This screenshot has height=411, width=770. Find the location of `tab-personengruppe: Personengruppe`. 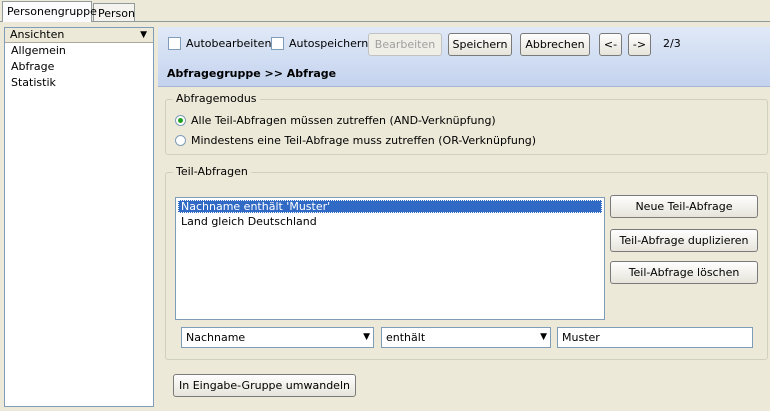

tab-personengruppe: Personengruppe is located at coordinates (49, 11).